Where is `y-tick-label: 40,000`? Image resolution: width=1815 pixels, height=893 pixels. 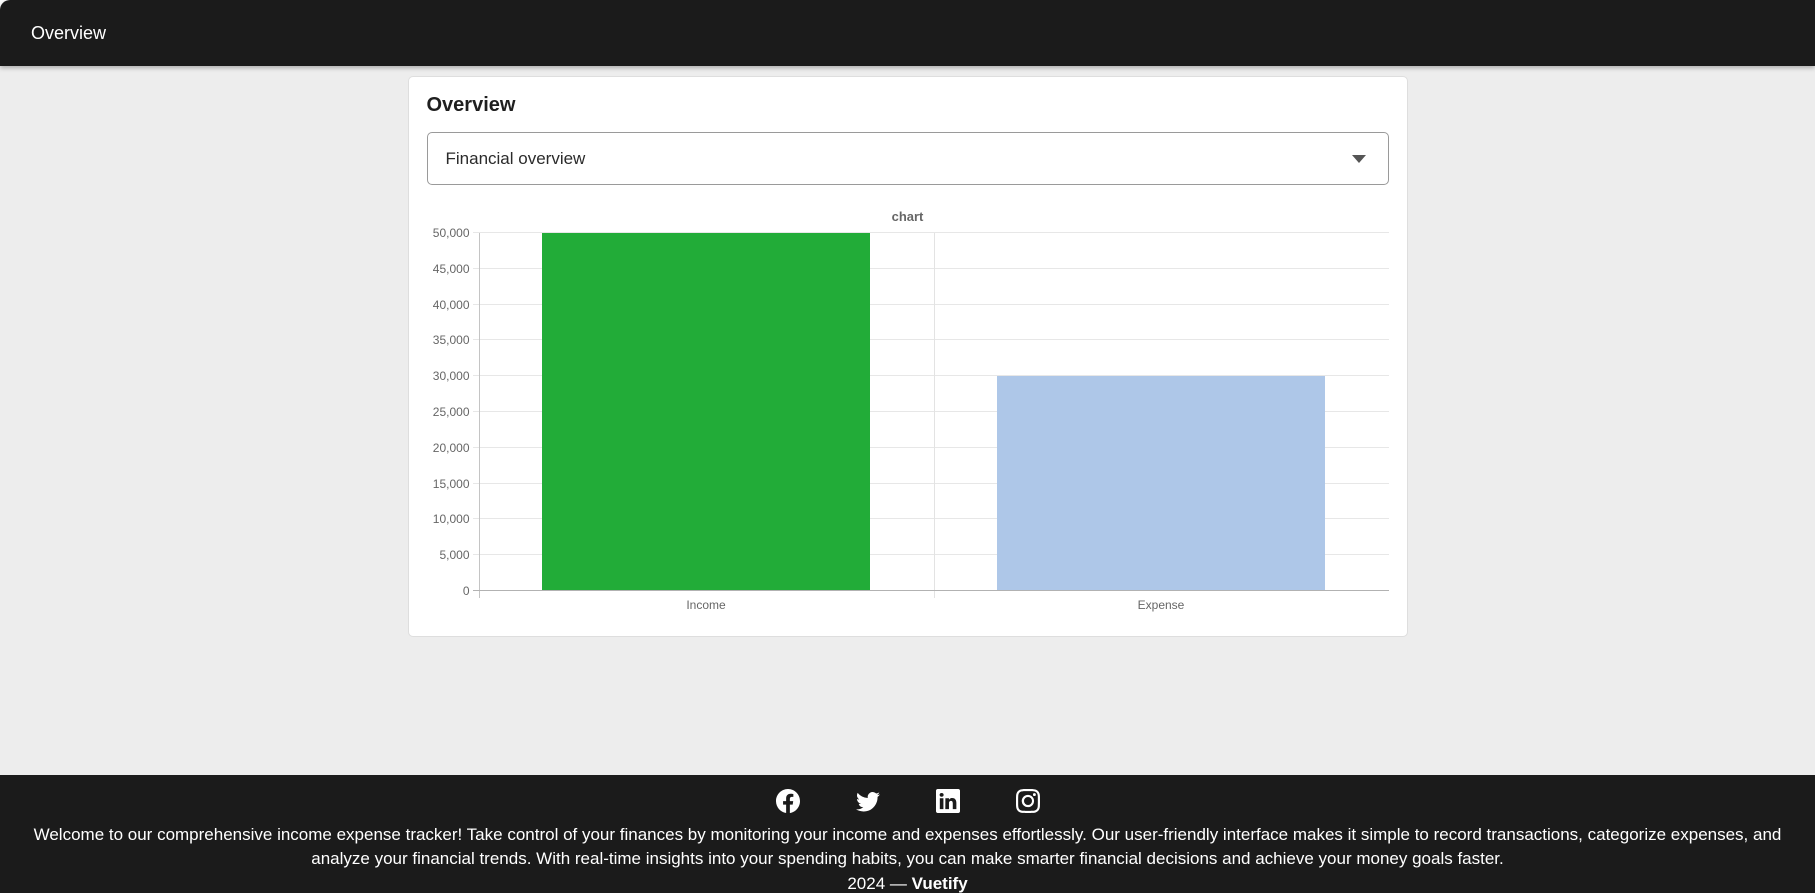
y-tick-label: 40,000 is located at coordinates (451, 304).